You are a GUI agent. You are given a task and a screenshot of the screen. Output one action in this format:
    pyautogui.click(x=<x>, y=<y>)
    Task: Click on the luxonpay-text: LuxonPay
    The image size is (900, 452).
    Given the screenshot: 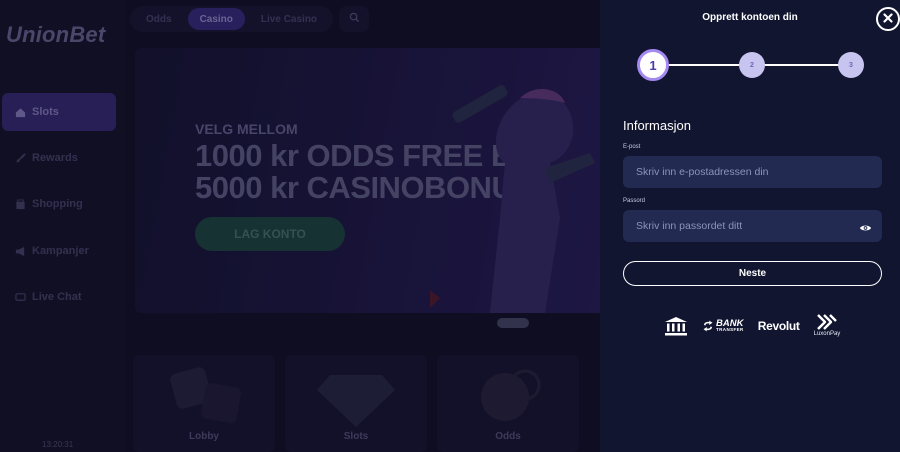 What is the action you would take?
    pyautogui.click(x=827, y=334)
    